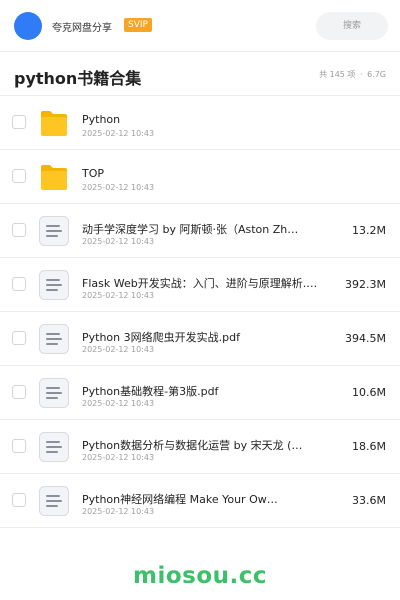  What do you see at coordinates (369, 446) in the screenshot?
I see `file-size: 18.6M` at bounding box center [369, 446].